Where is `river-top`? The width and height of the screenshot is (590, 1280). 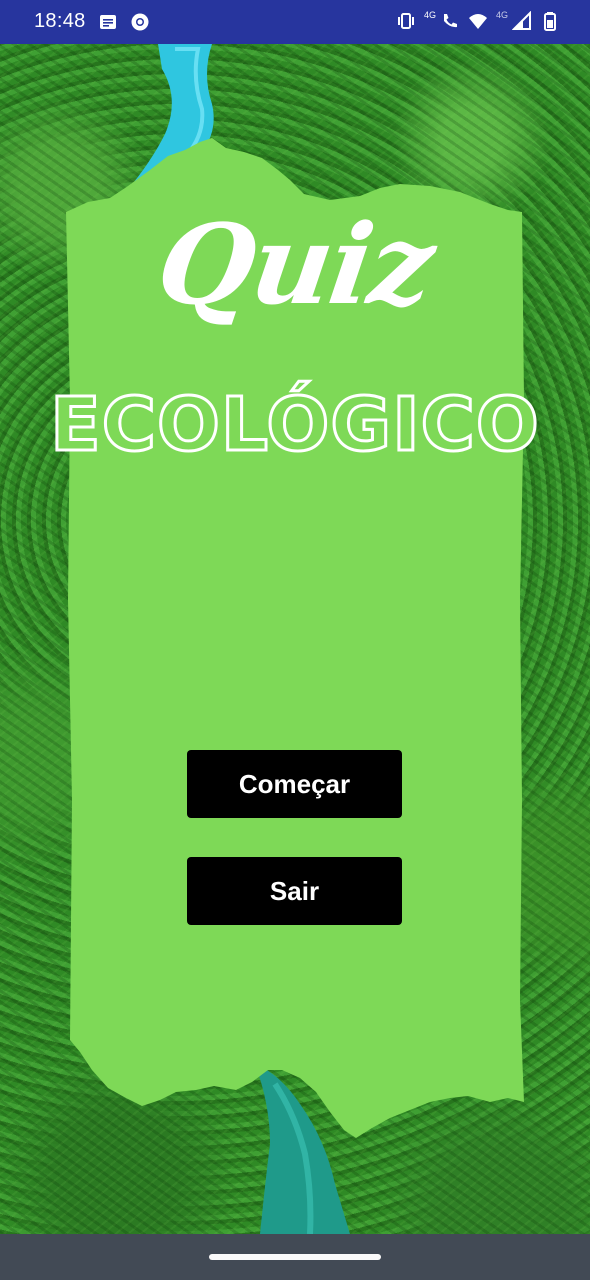 river-top is located at coordinates (169, 119).